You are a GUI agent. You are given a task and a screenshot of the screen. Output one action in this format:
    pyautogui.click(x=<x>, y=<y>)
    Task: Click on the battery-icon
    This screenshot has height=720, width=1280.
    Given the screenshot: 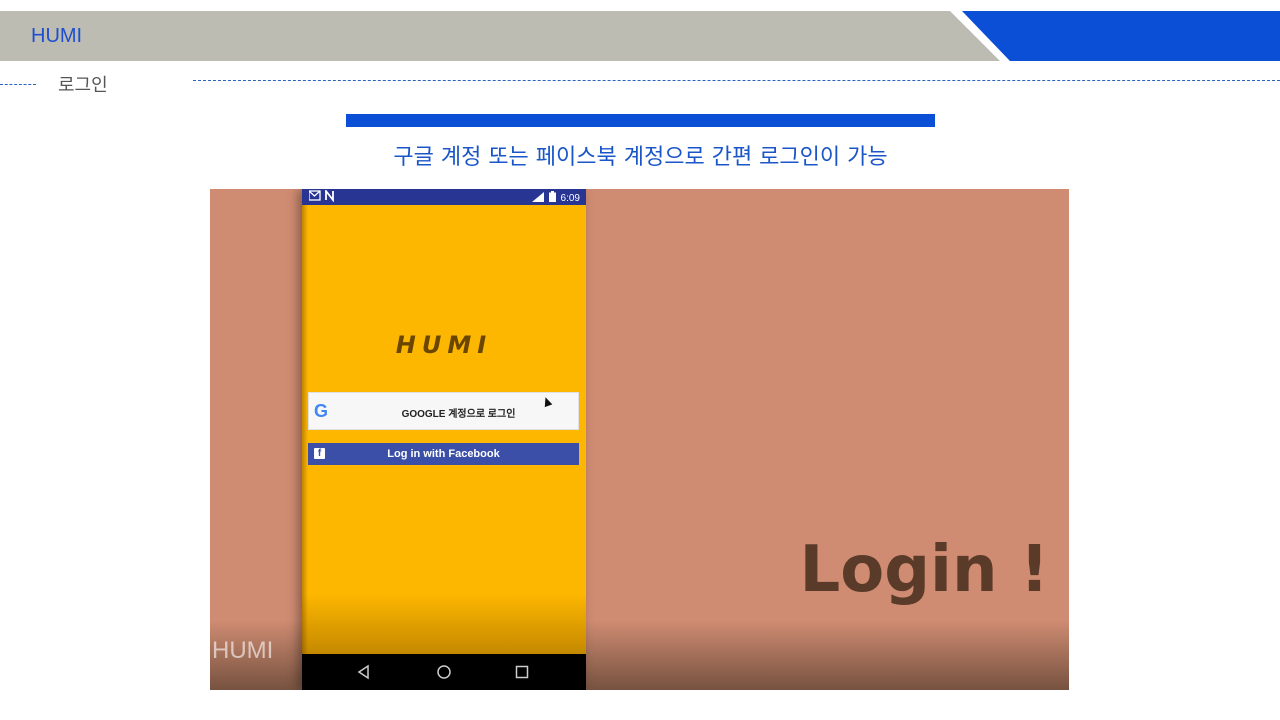 What is the action you would take?
    pyautogui.click(x=552, y=198)
    